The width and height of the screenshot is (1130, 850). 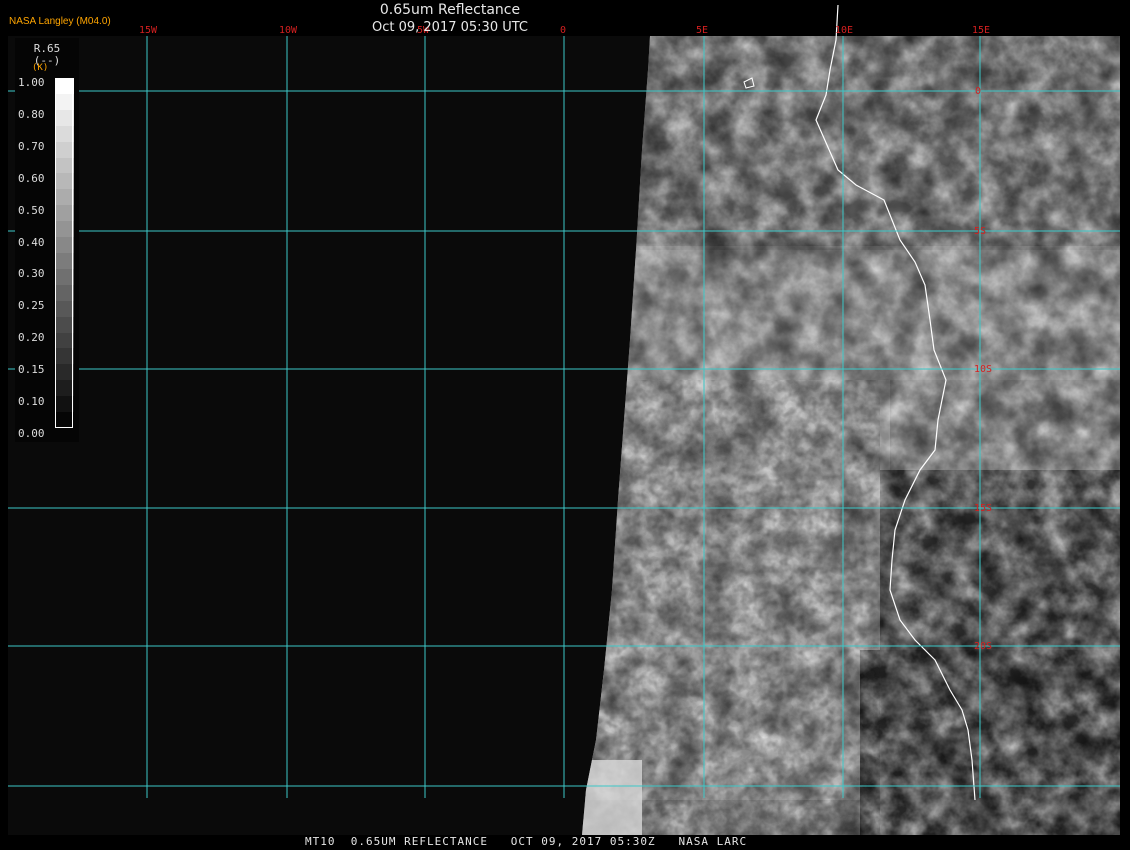 I want to click on image-timestamp: Oct 09, 2017 05:30 UTC, so click(x=450, y=27).